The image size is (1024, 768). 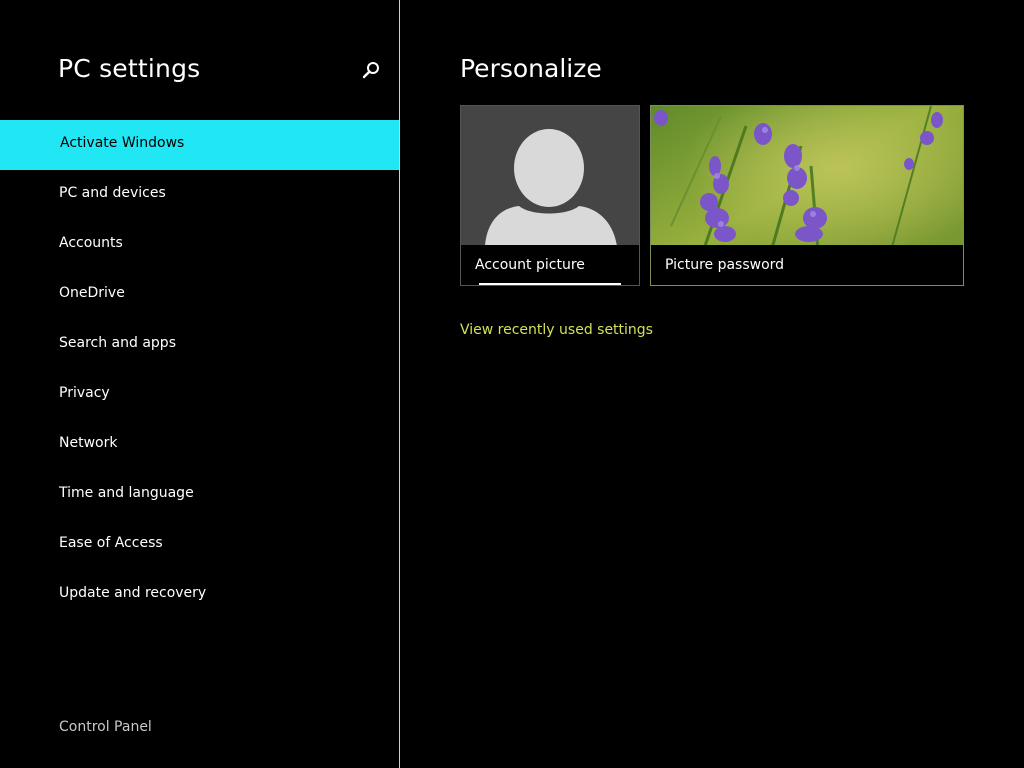 What do you see at coordinates (88, 443) in the screenshot?
I see `sidebar-item-label: Network` at bounding box center [88, 443].